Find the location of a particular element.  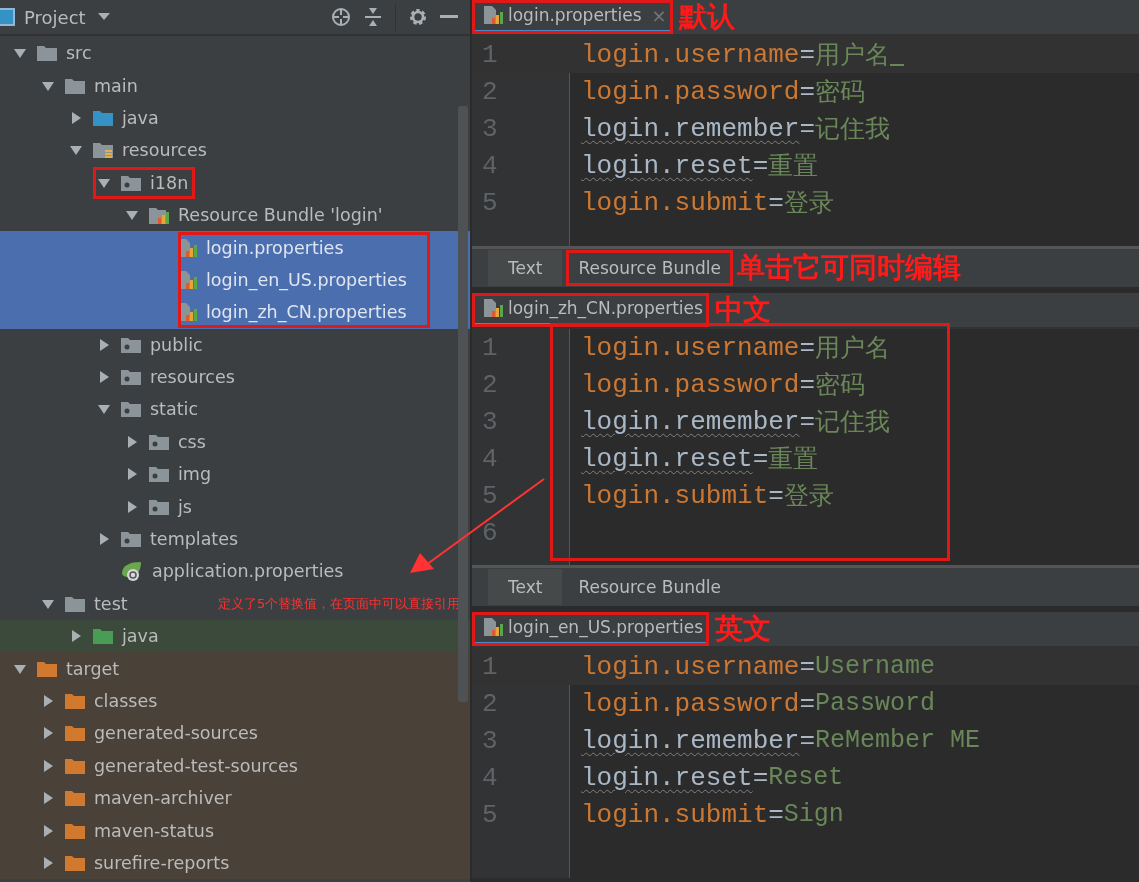

tree-item-label: src is located at coordinates (79, 53).